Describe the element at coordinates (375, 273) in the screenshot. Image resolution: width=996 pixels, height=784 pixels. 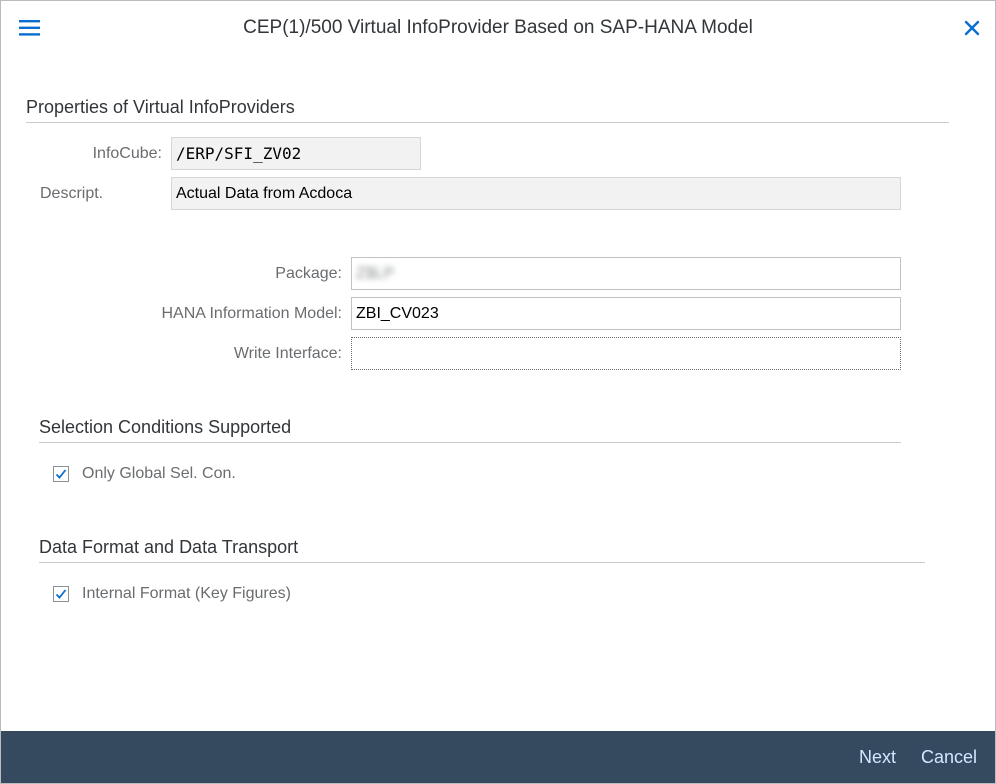
I see `package-value-redacted: Z$LP` at that location.